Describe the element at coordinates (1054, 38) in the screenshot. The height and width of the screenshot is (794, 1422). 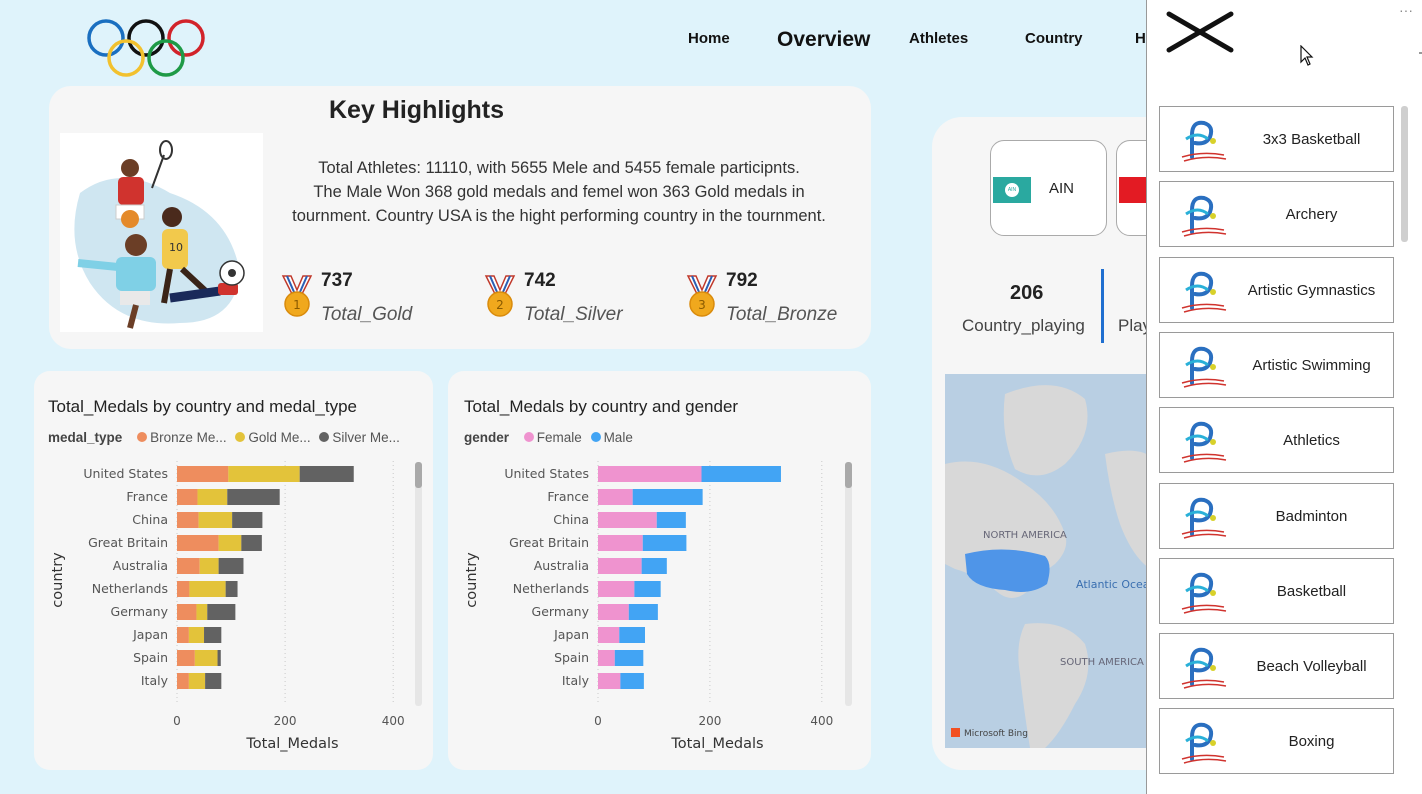
I see `nav-country: Country` at that location.